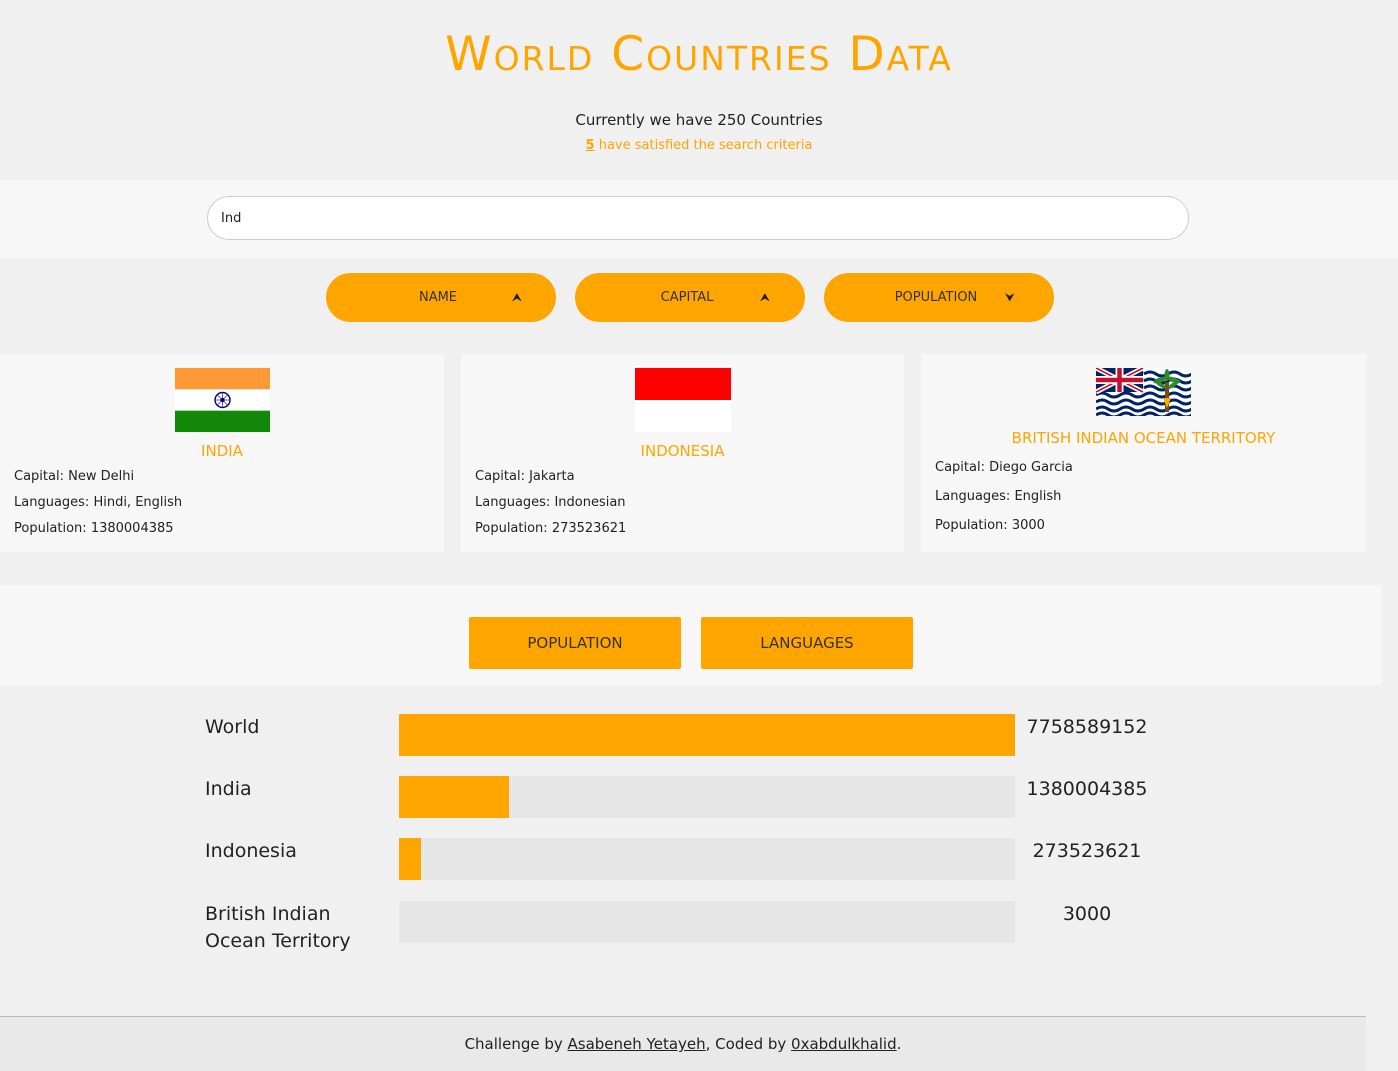  I want to click on footer-middle: , Coded by, so click(748, 1044).